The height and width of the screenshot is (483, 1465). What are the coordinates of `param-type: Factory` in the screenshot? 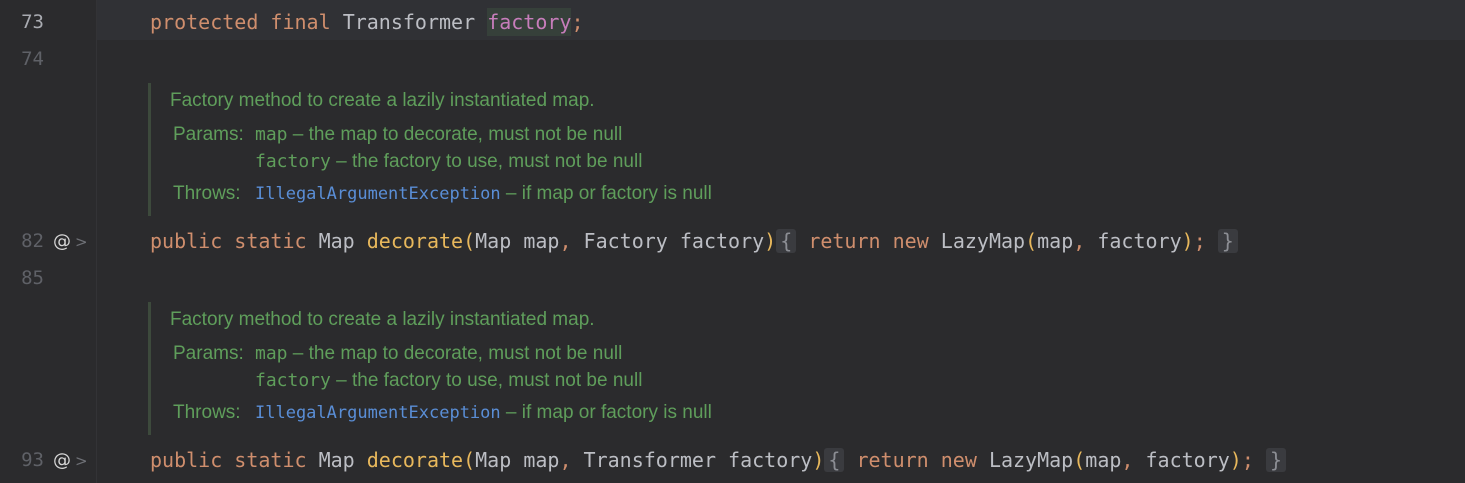 It's located at (625, 241).